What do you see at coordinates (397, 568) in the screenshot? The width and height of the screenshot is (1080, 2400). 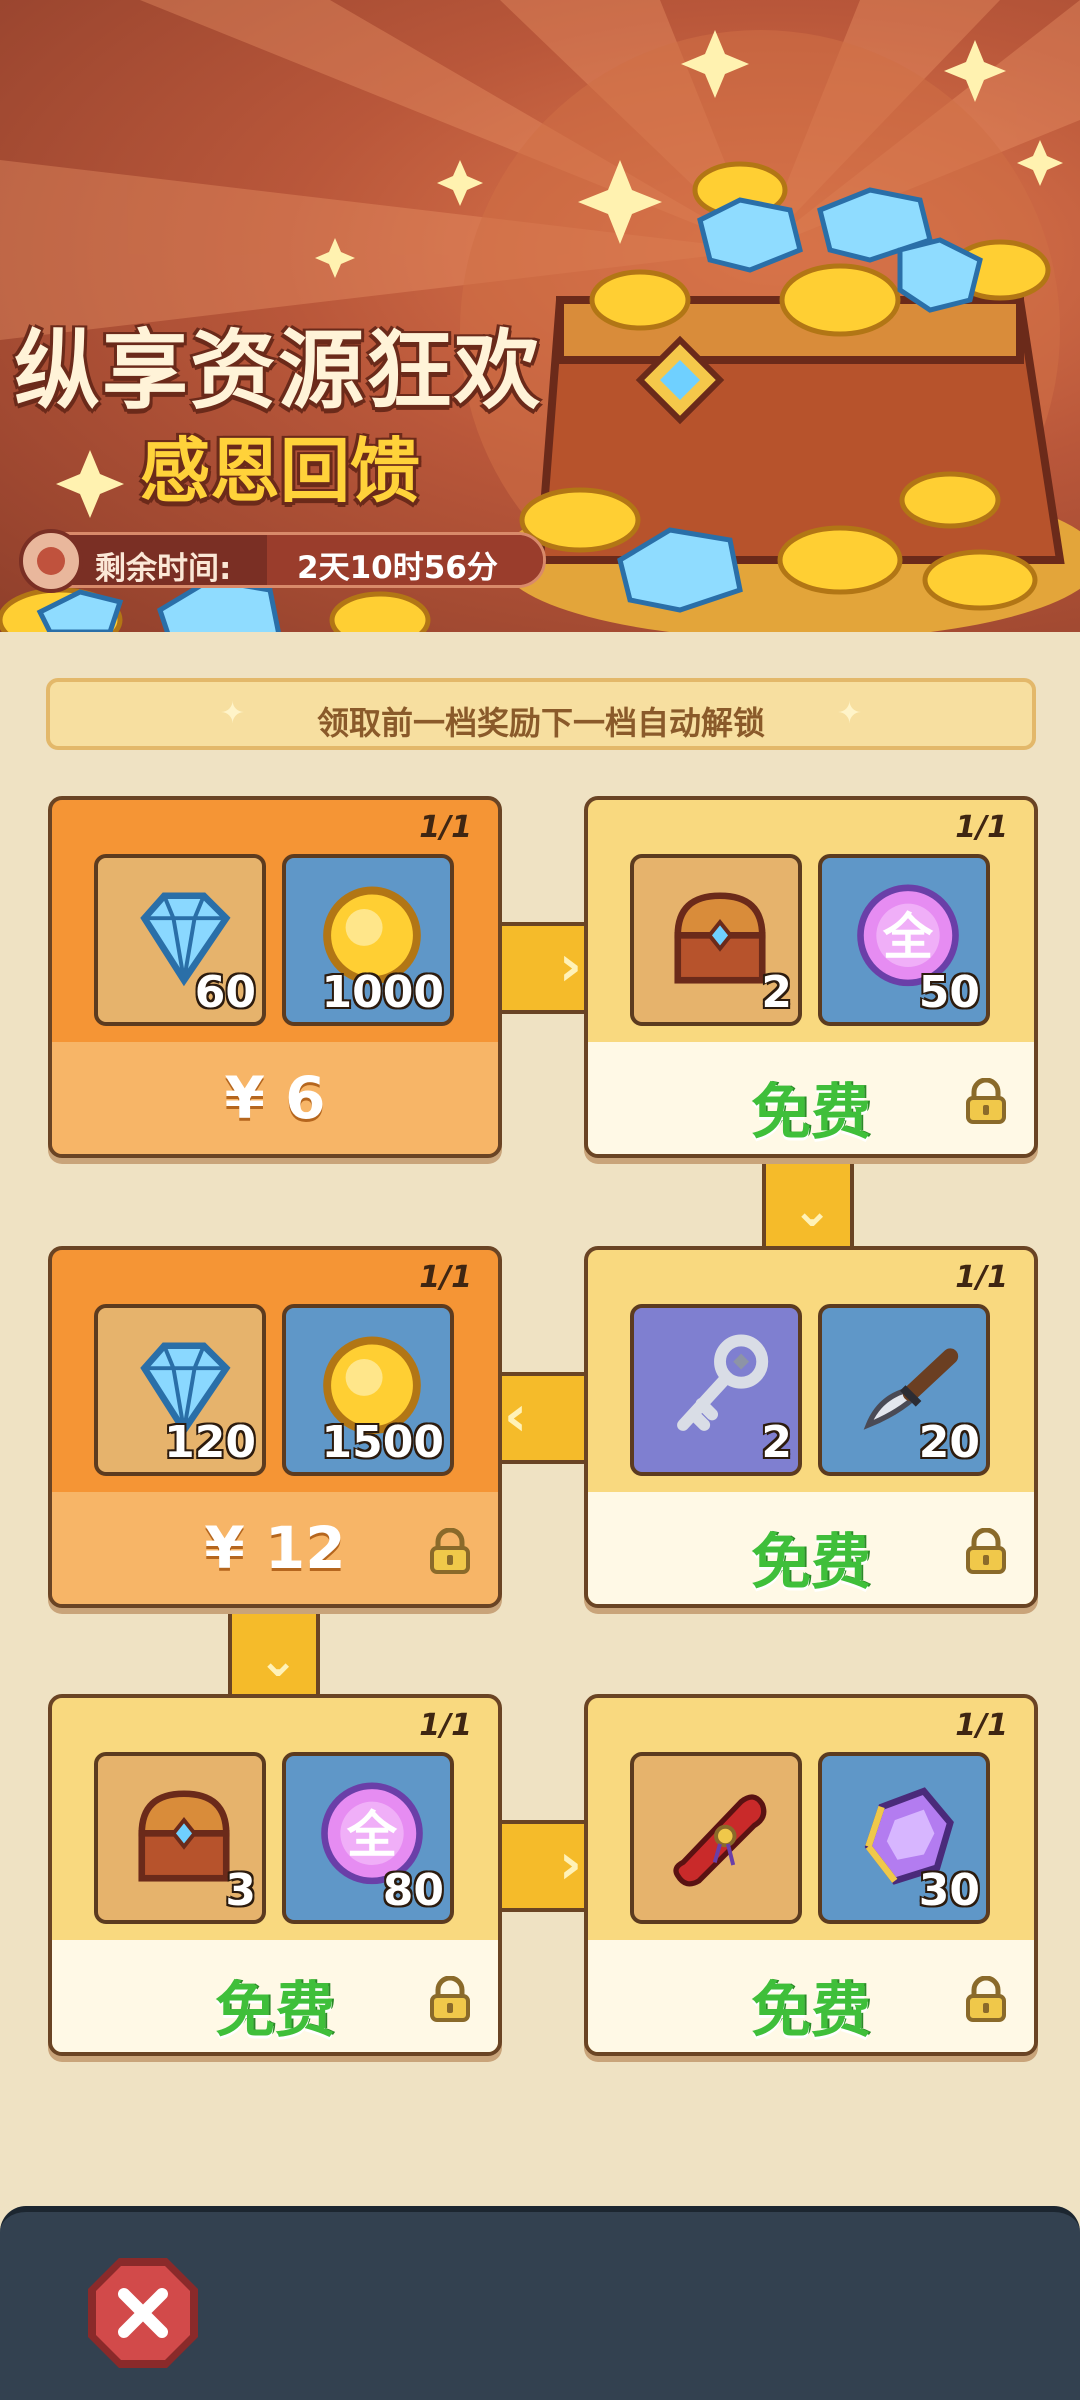 I see `timer-value: 2天10时56分` at bounding box center [397, 568].